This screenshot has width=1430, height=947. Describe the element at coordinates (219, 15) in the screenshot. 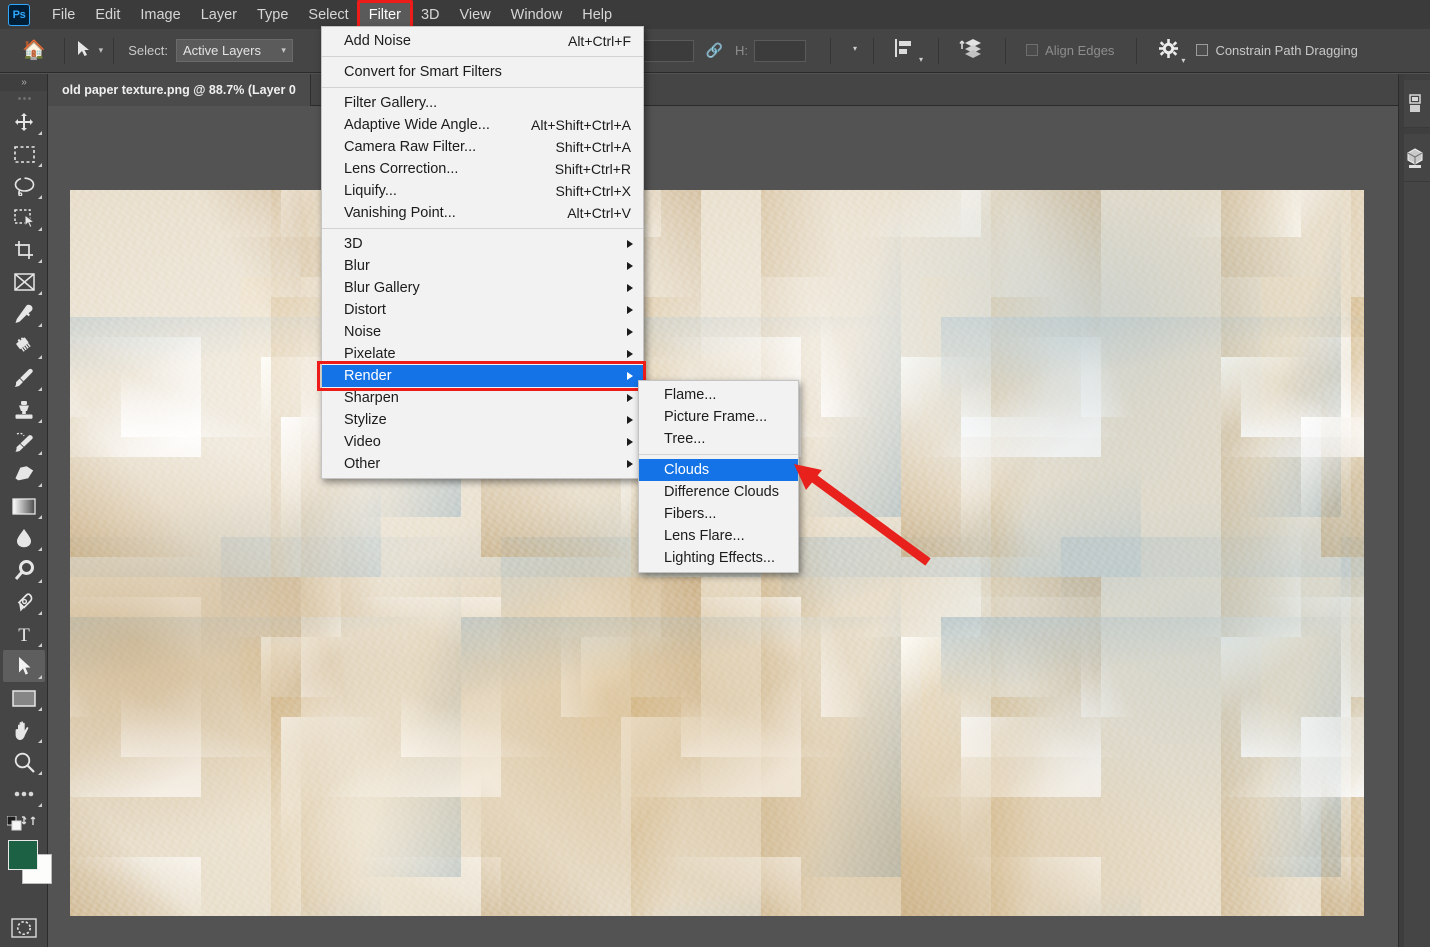

I see `menubar-item-layer: Layer` at that location.